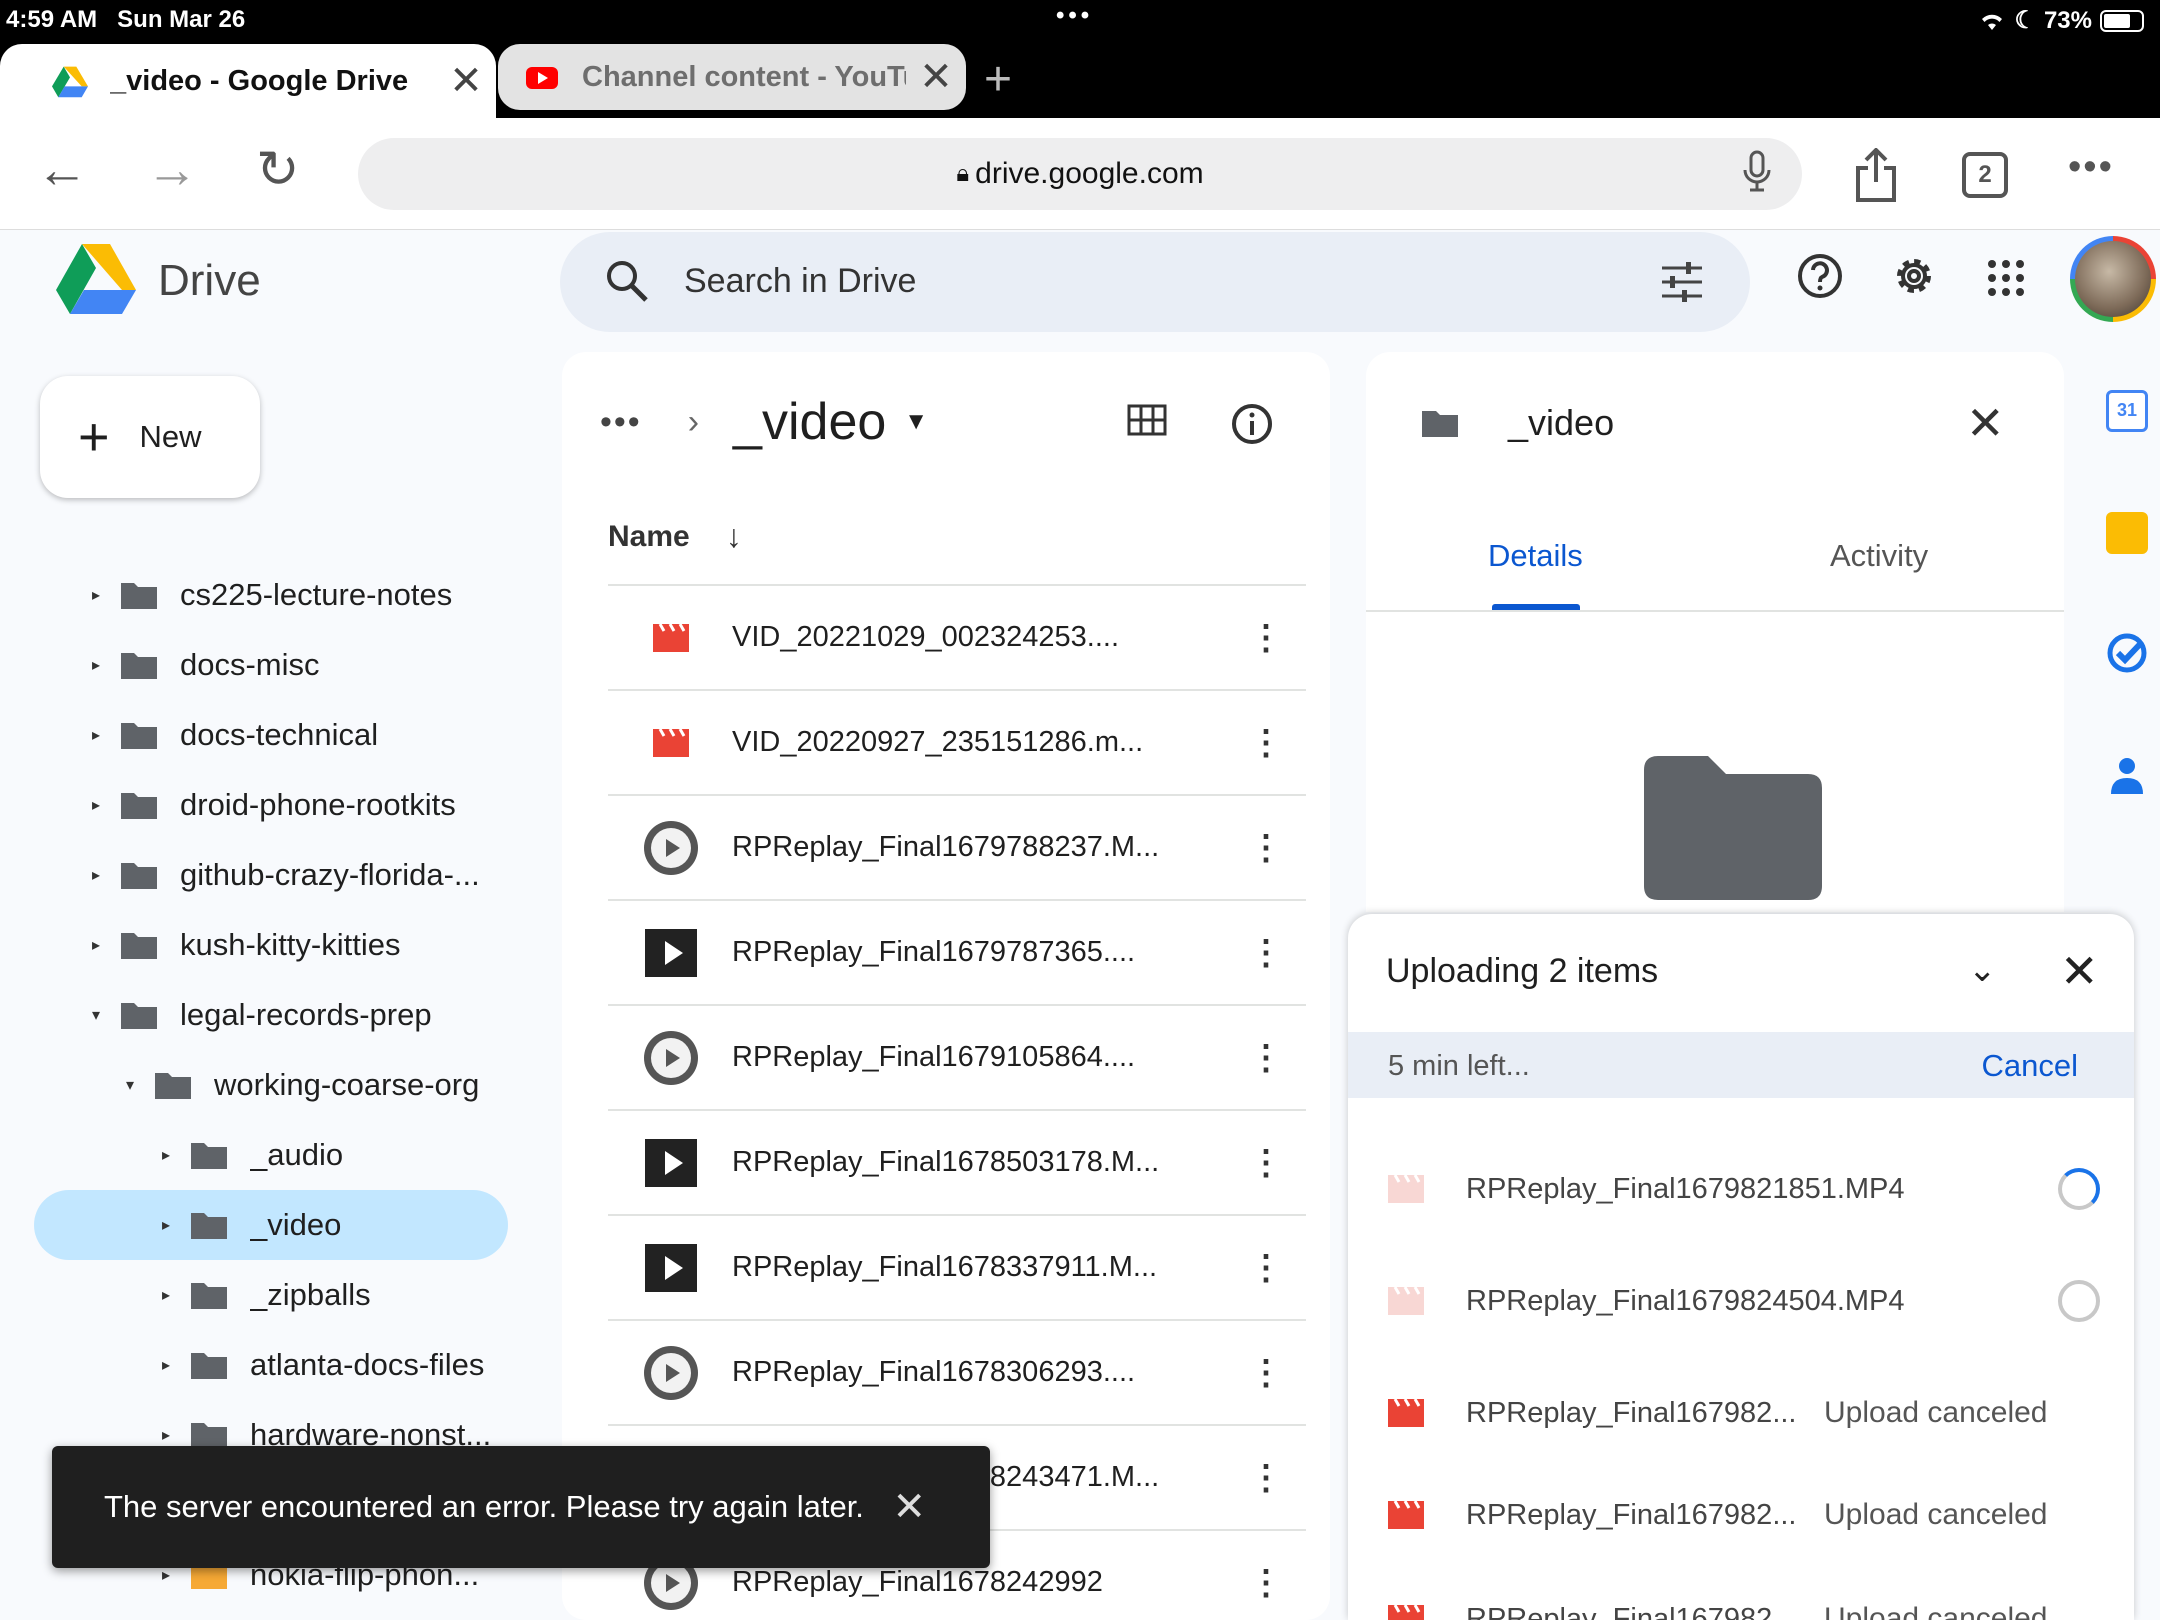 The width and height of the screenshot is (2160, 1620). I want to click on file-row: RPReplay_Final1678306293.... ⋮, so click(957, 1371).